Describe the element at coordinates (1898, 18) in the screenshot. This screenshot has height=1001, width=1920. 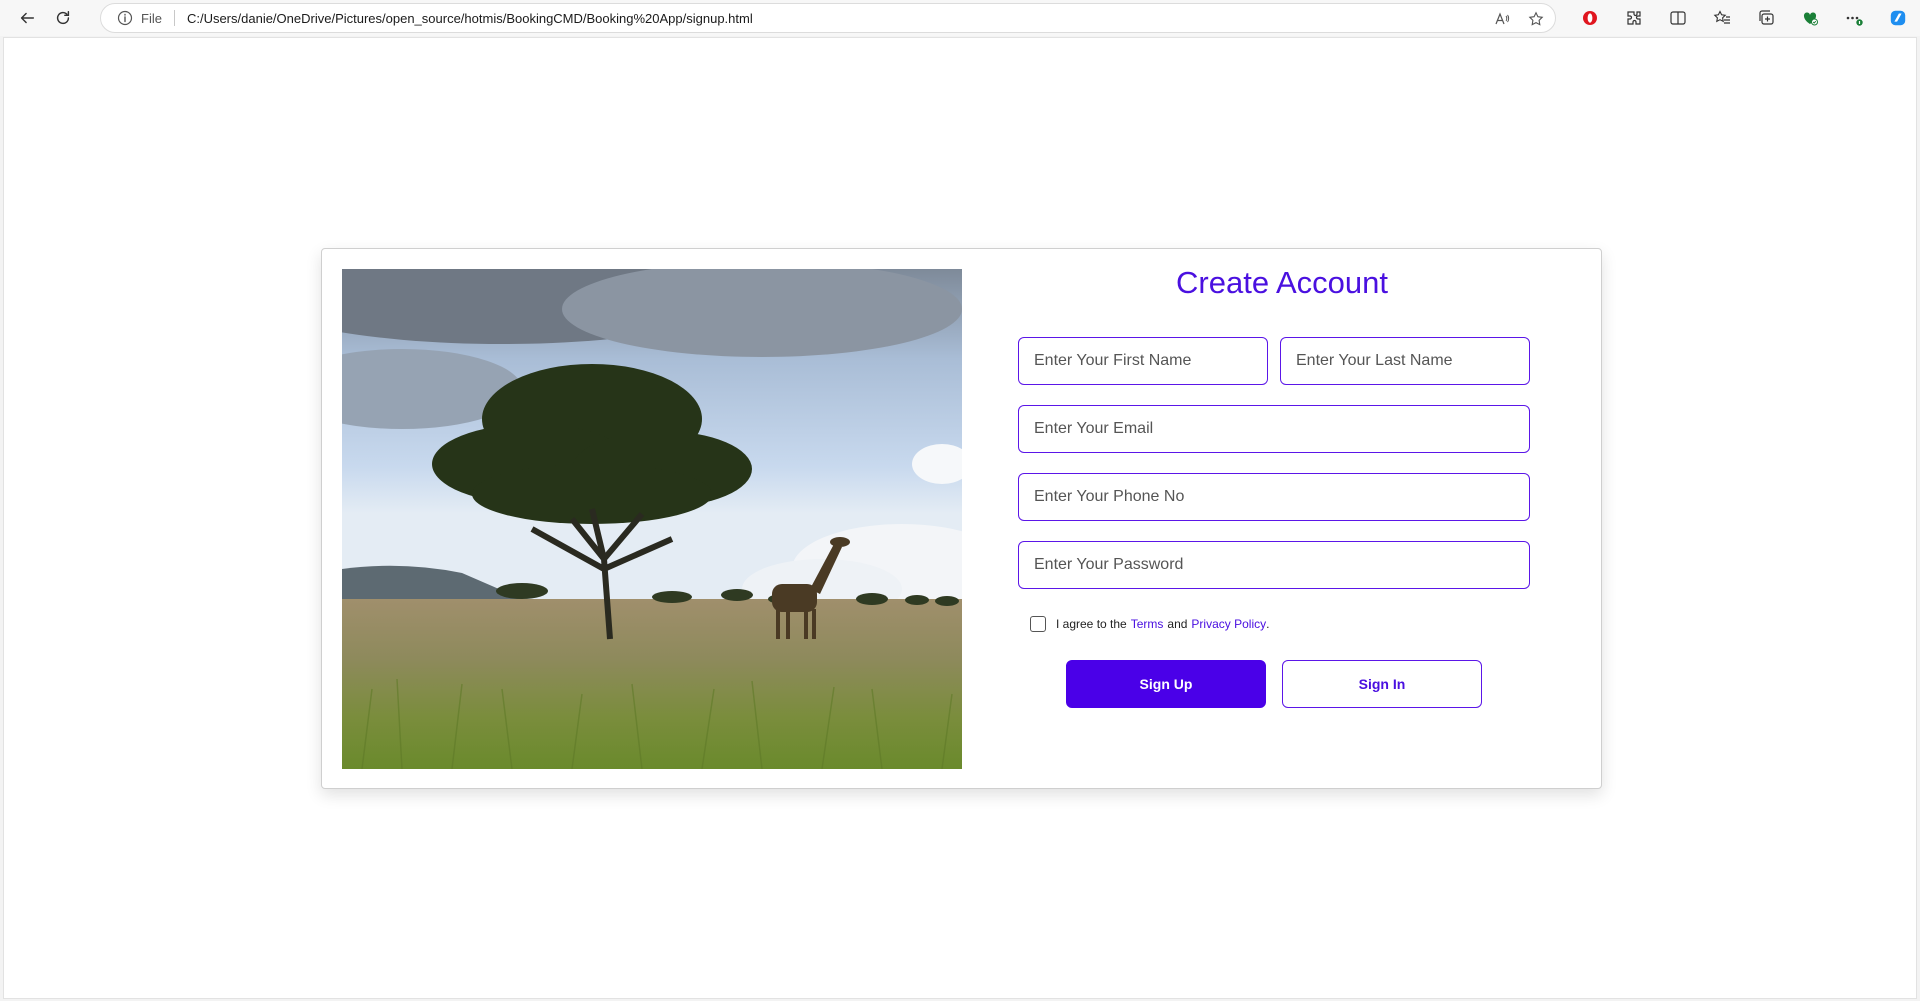
I see `copilot-icon` at that location.